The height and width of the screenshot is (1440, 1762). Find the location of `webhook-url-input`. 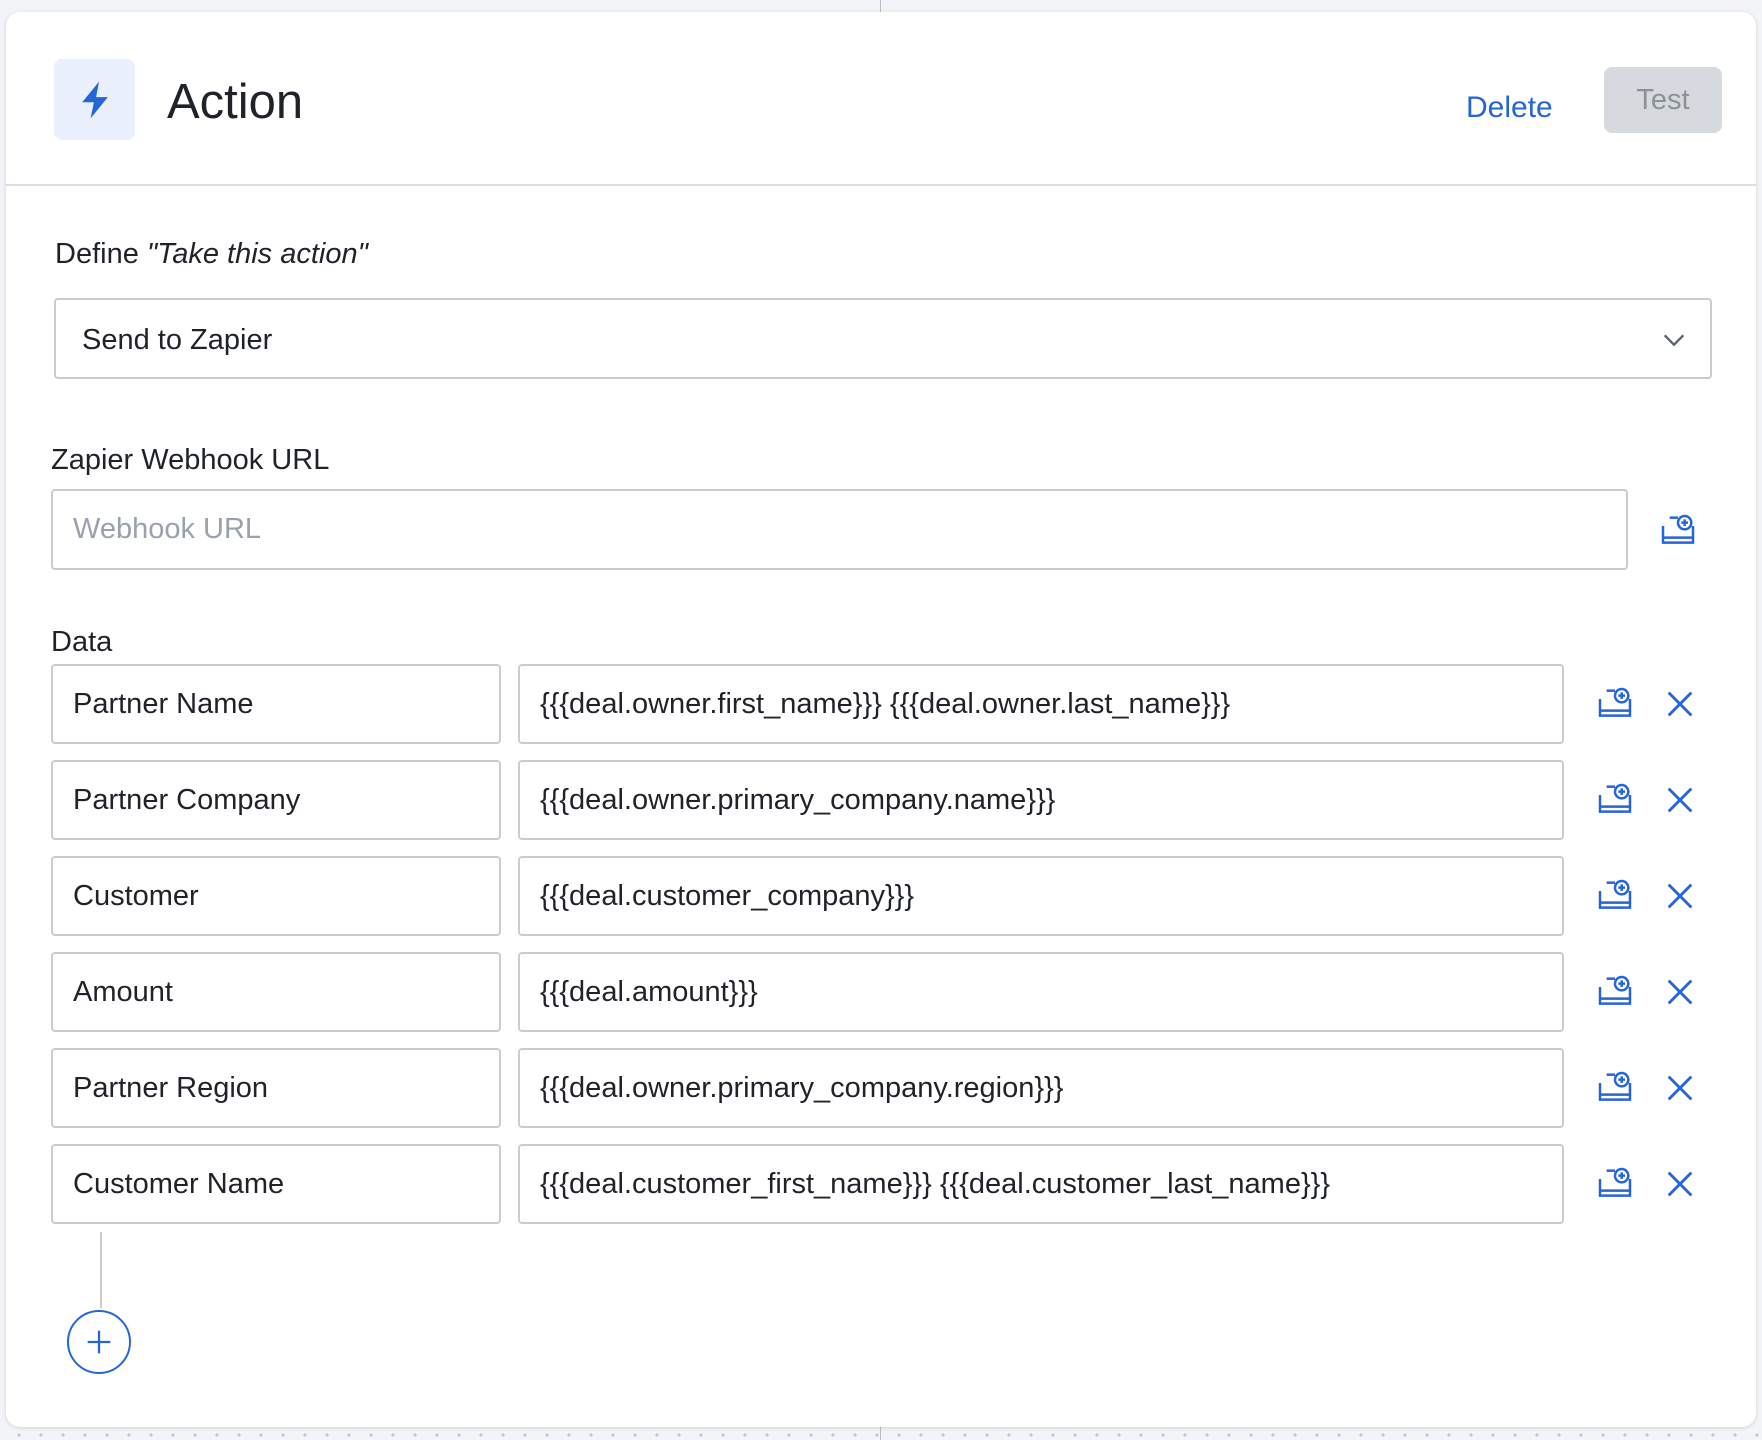

webhook-url-input is located at coordinates (839, 529).